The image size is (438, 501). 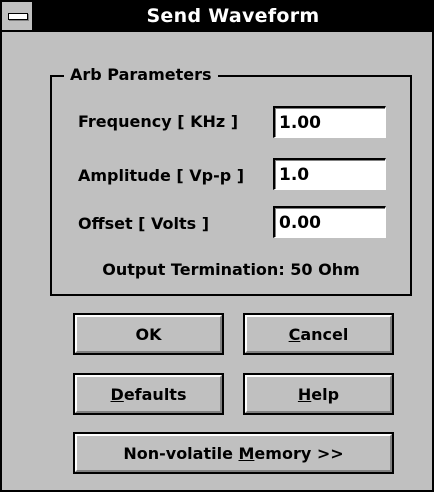 I want to click on system-menu-button, so click(x=18, y=16).